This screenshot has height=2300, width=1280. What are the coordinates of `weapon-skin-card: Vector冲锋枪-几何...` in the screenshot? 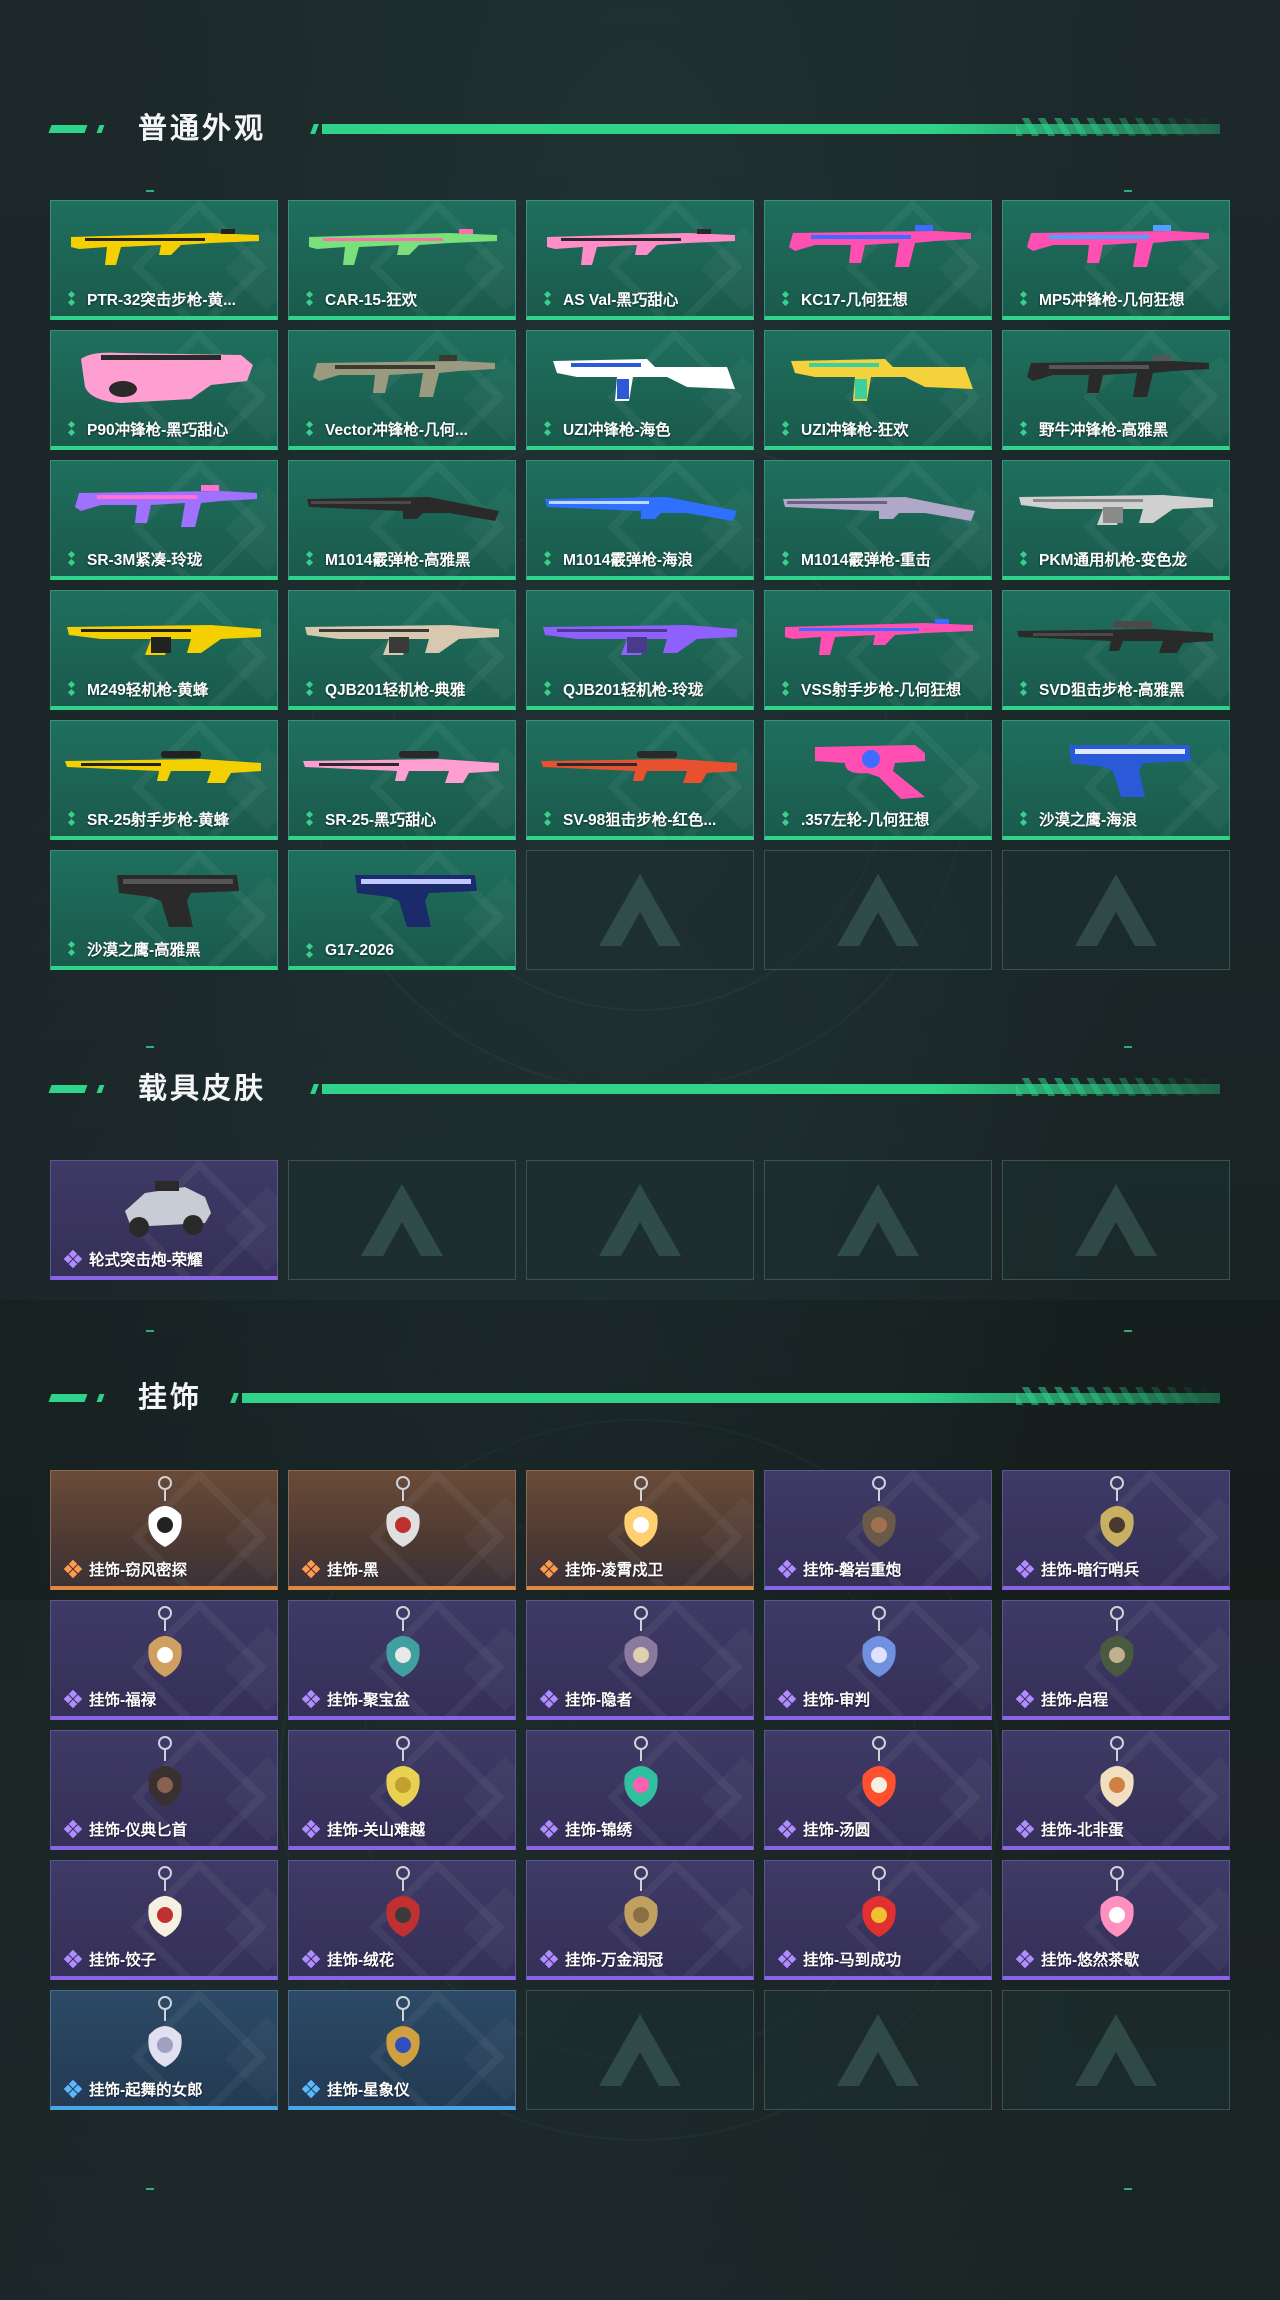 It's located at (402, 390).